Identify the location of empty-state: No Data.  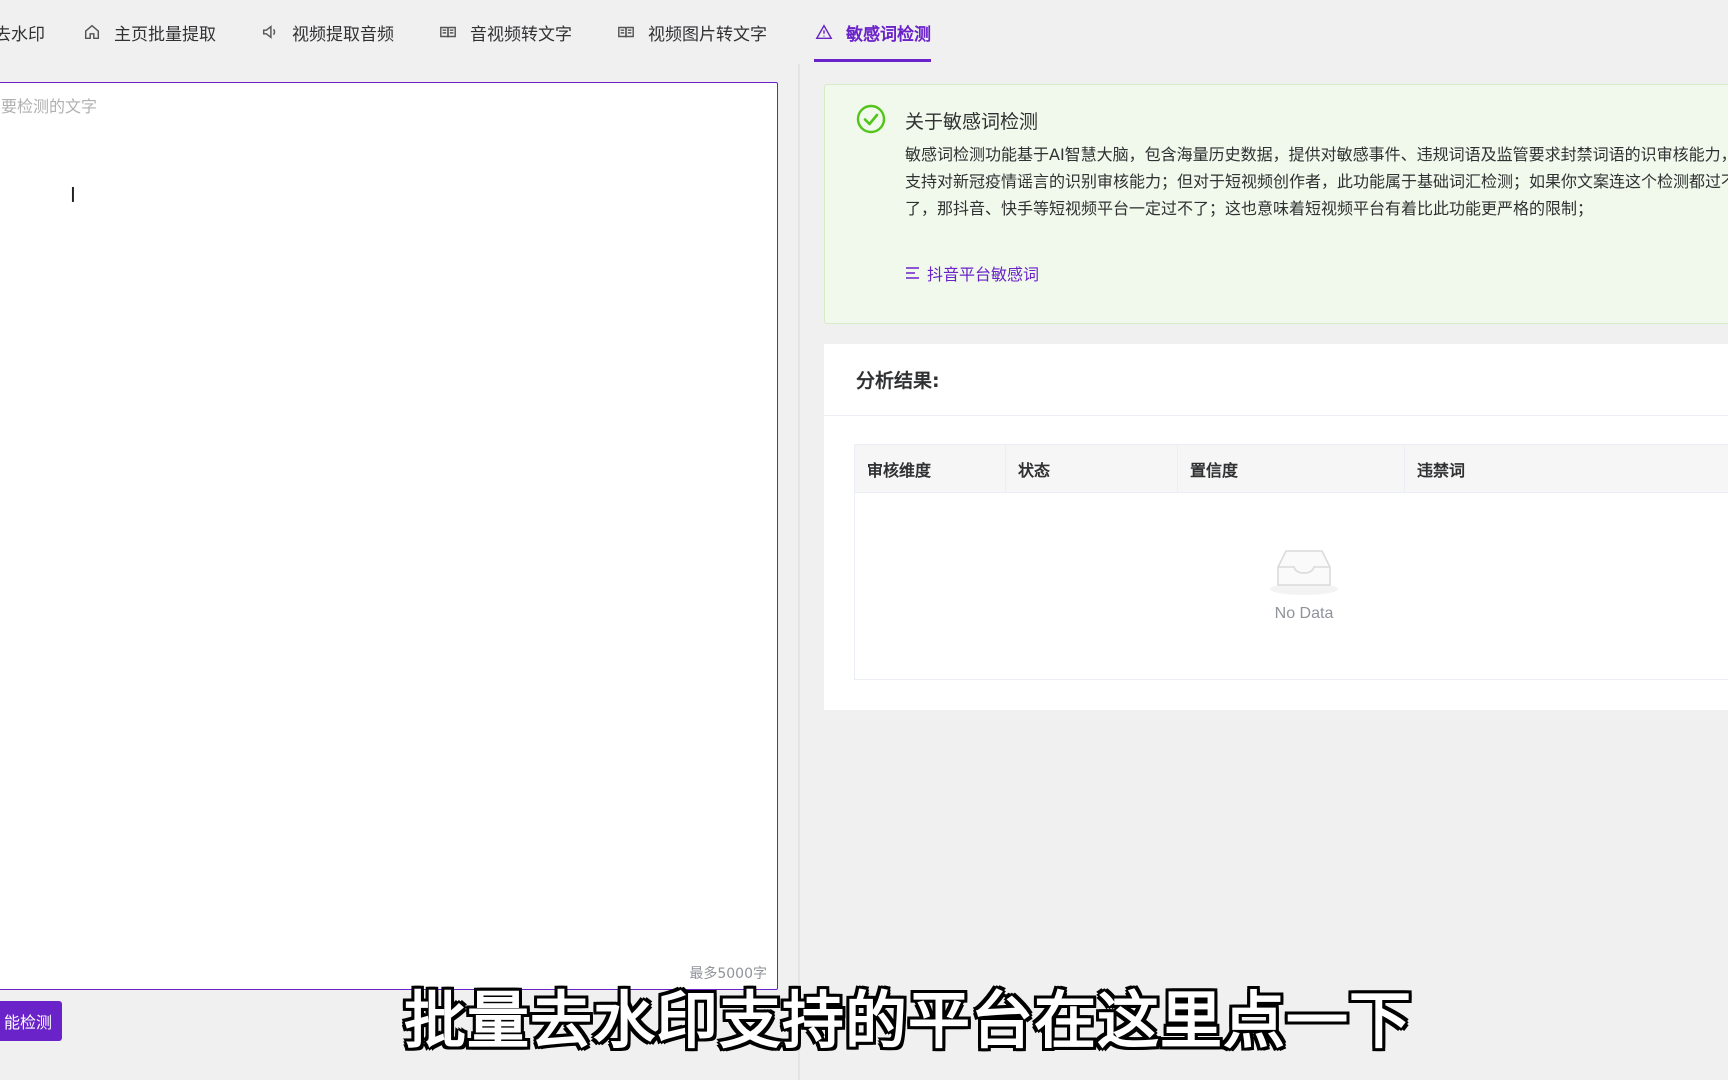
(1291, 582).